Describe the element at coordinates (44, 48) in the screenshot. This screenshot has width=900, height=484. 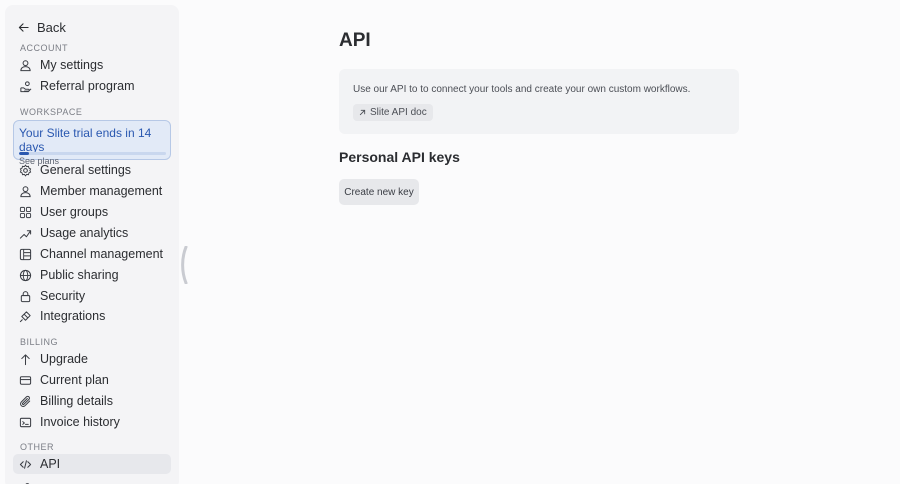
I see `section-title-account: ACCOUNT` at that location.